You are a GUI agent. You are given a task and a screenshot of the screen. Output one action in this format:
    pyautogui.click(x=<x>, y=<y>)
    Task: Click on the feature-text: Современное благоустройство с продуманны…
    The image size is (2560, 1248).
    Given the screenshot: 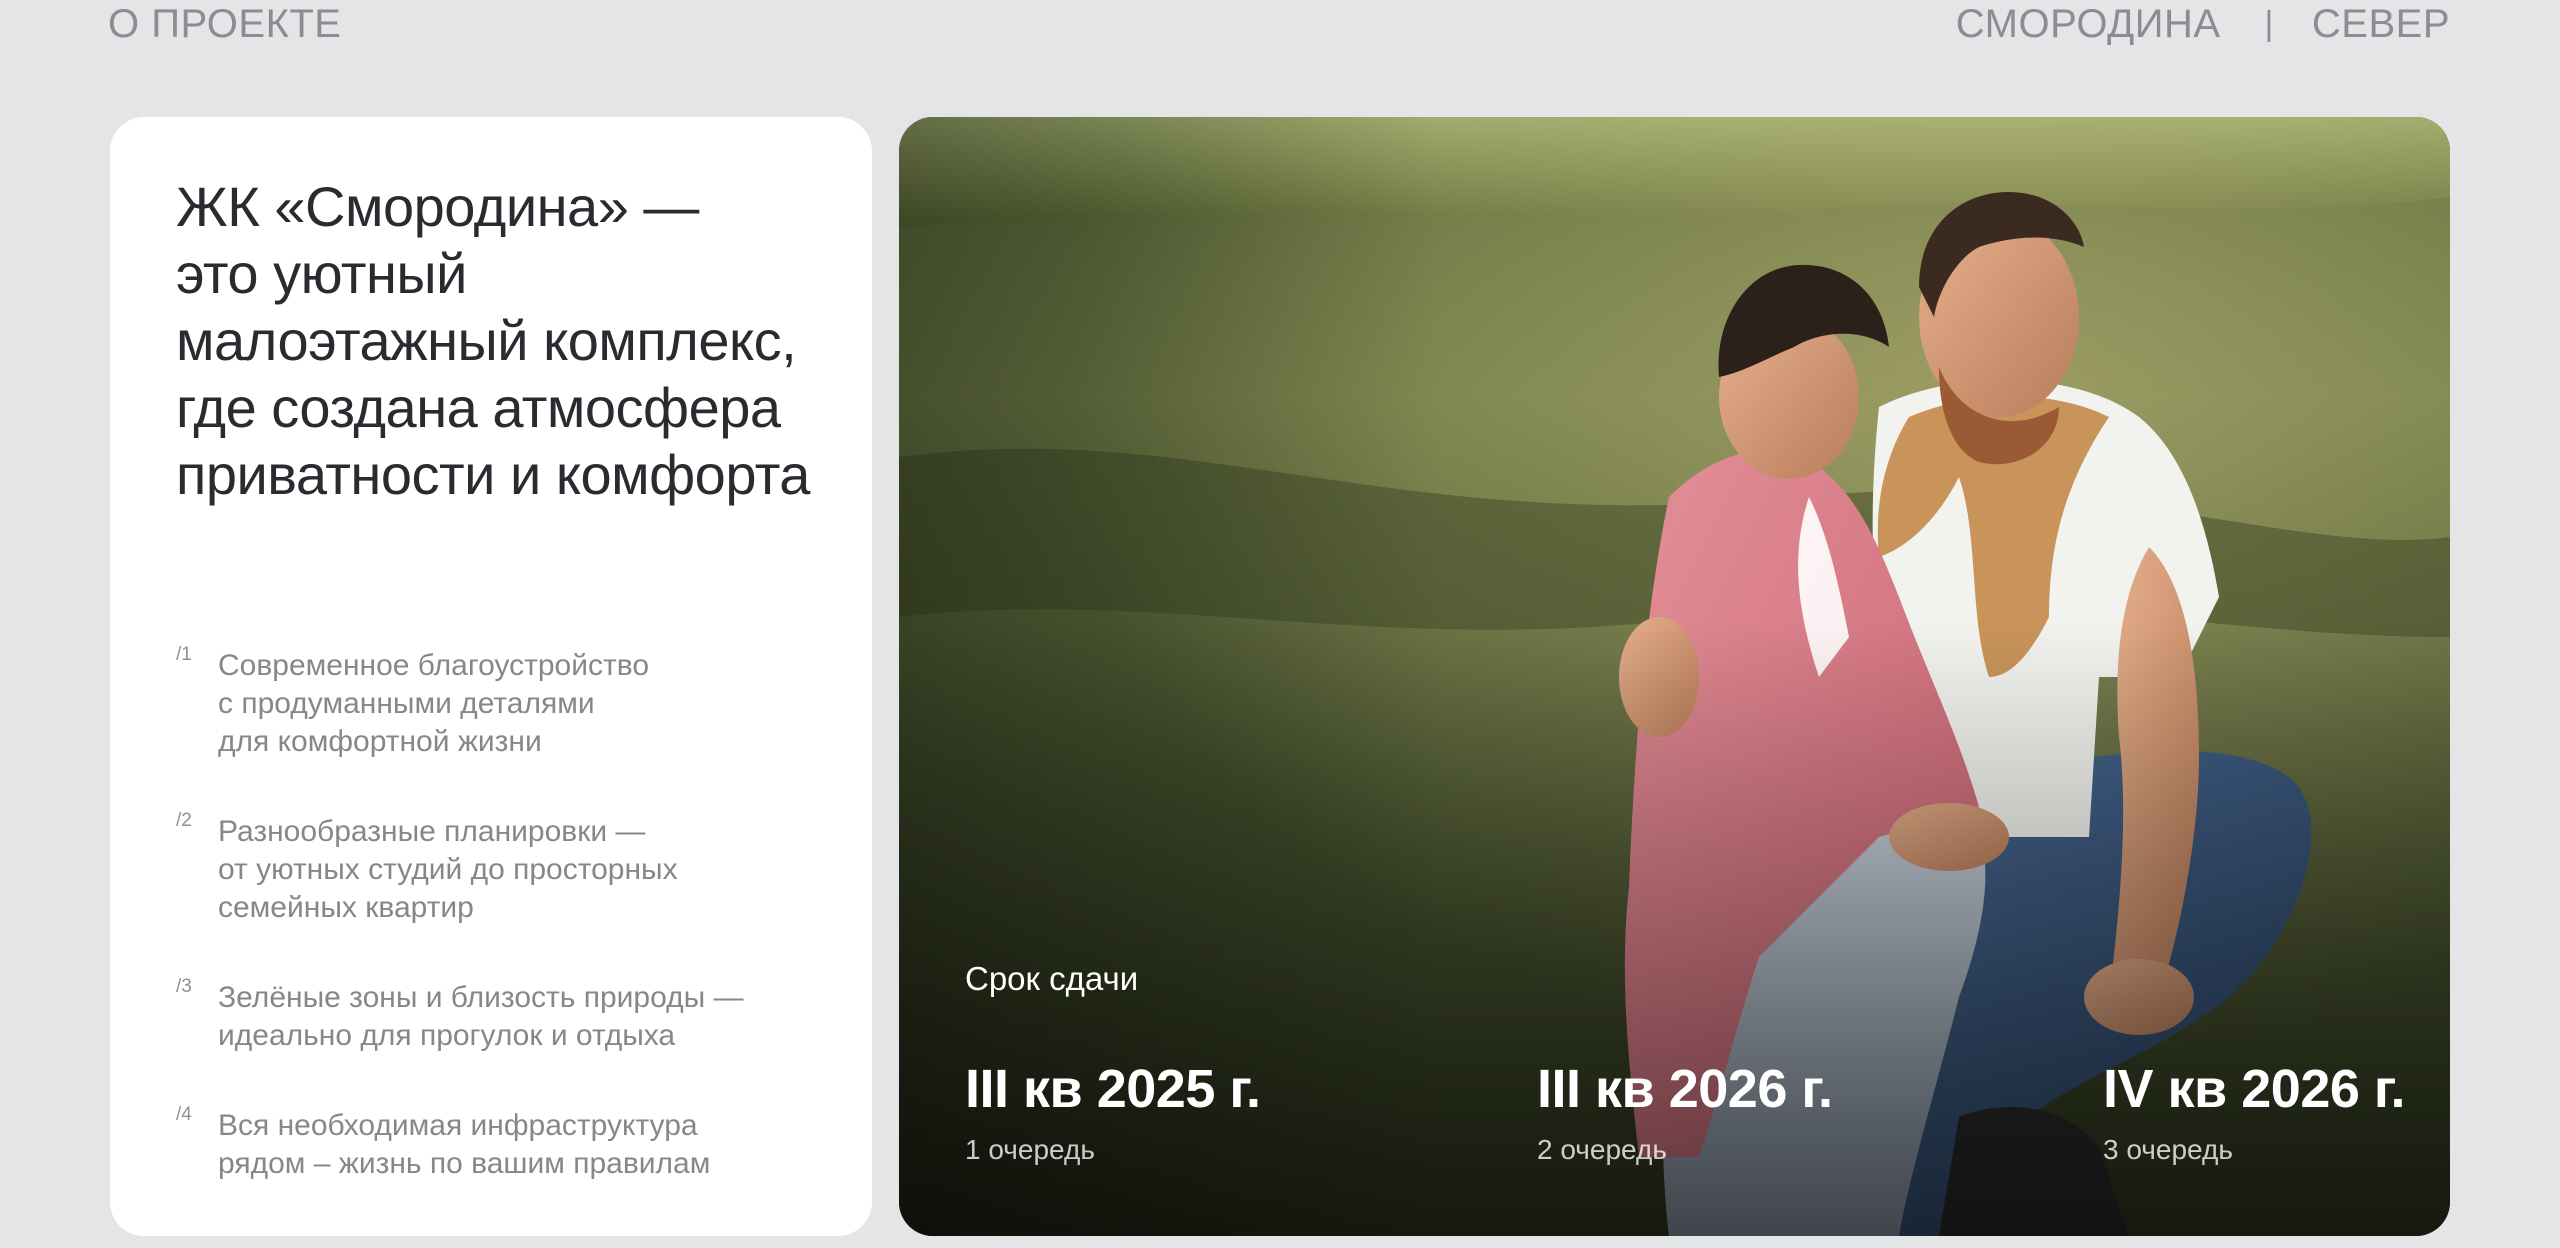 What is the action you would take?
    pyautogui.click(x=434, y=703)
    